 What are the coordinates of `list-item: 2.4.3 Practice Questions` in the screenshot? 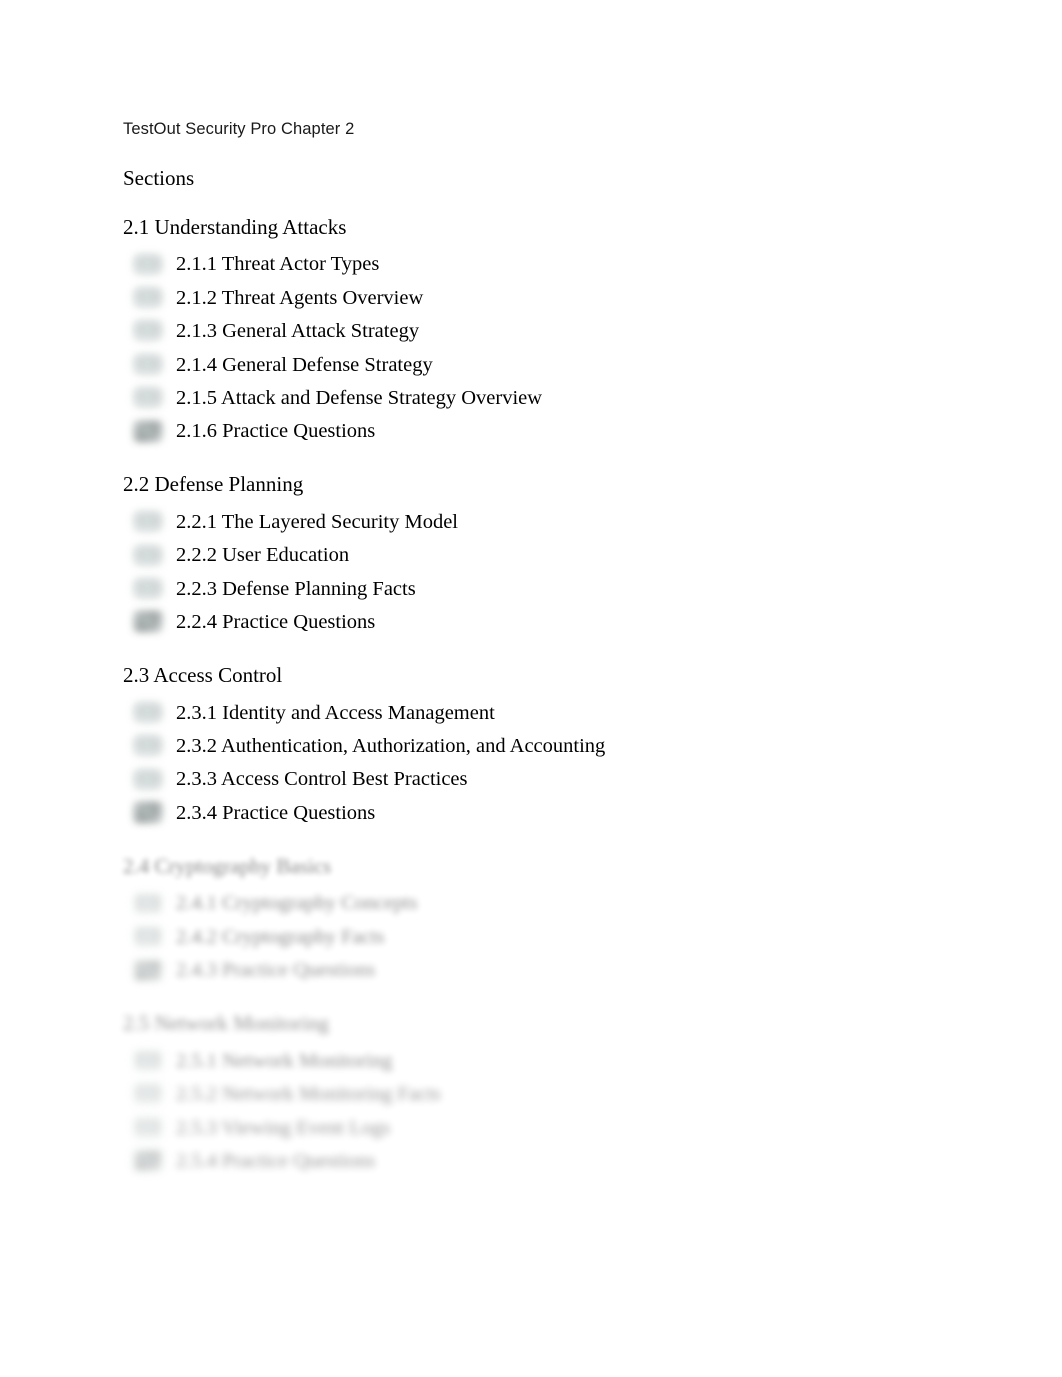 It's located at (538, 970).